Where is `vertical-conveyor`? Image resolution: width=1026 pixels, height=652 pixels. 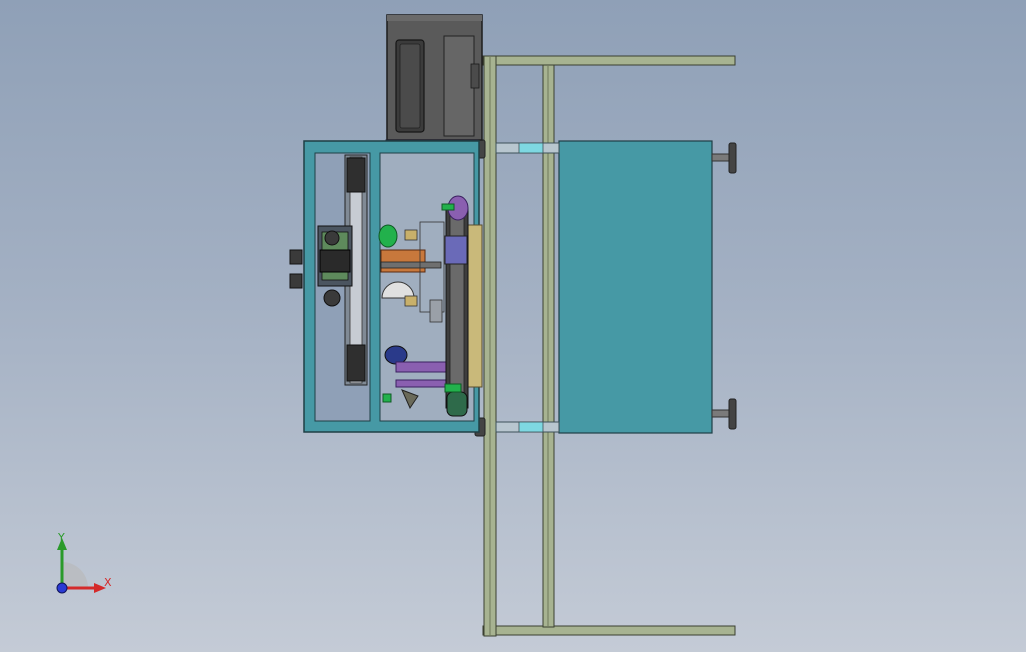 vertical-conveyor is located at coordinates (455, 306).